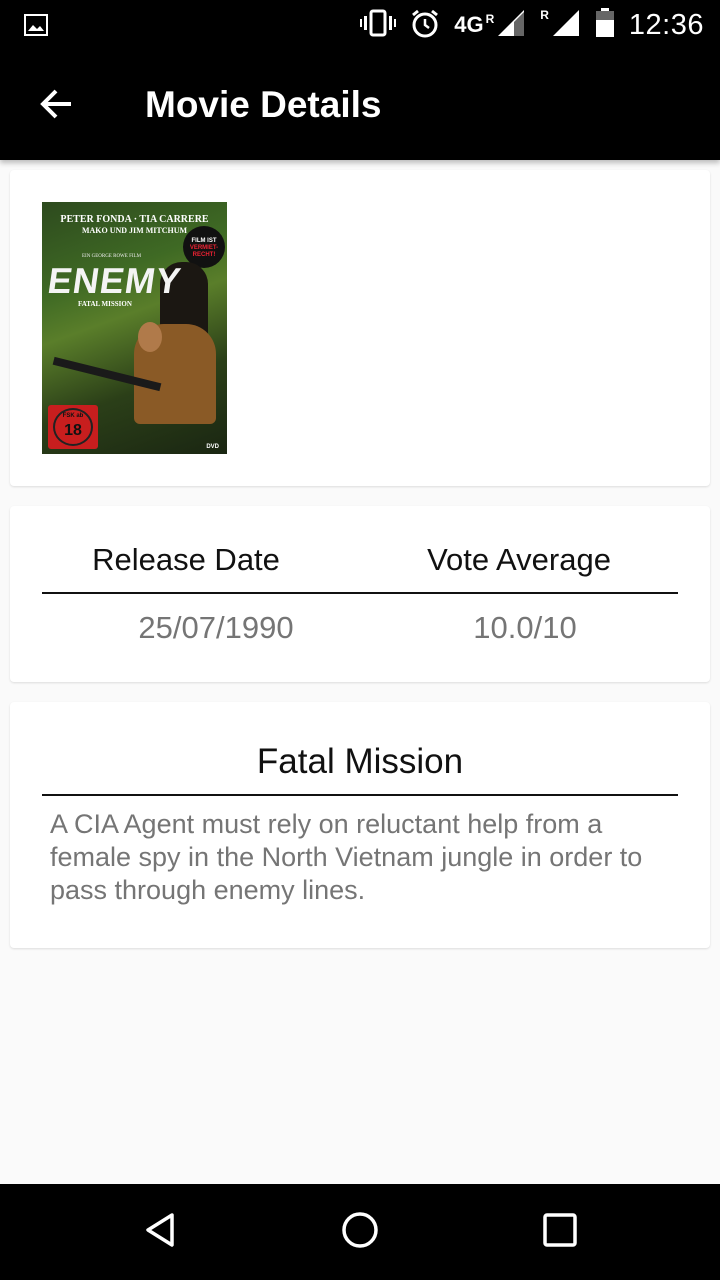 Image resolution: width=720 pixels, height=1280 pixels. I want to click on poster-subtitle: FATAL MISSION, so click(105, 304).